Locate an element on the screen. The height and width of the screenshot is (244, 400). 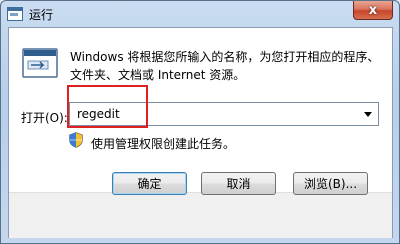
description-line-2: 文件夹、文档或 Internet 资源。 is located at coordinates (158, 75).